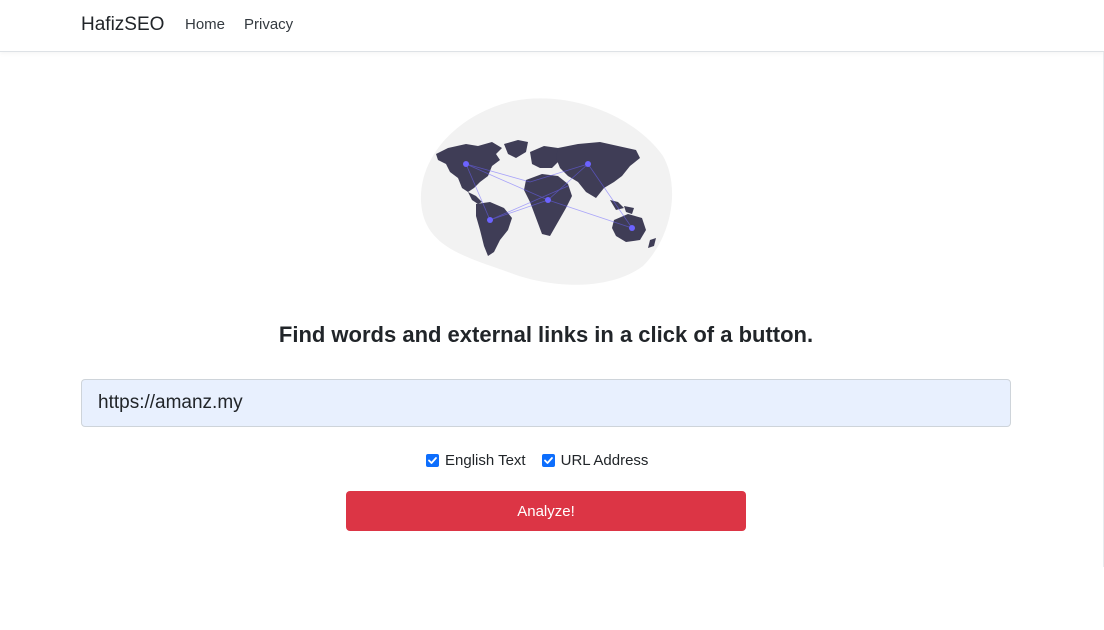 This screenshot has width=1104, height=630. I want to click on english-text-checkbox, so click(432, 460).